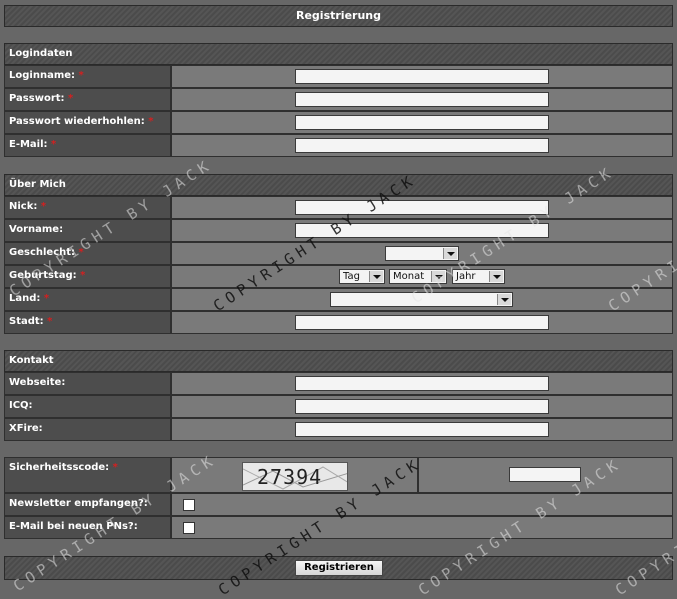 The image size is (677, 599). I want to click on label-xfire: XFire:, so click(87, 429).